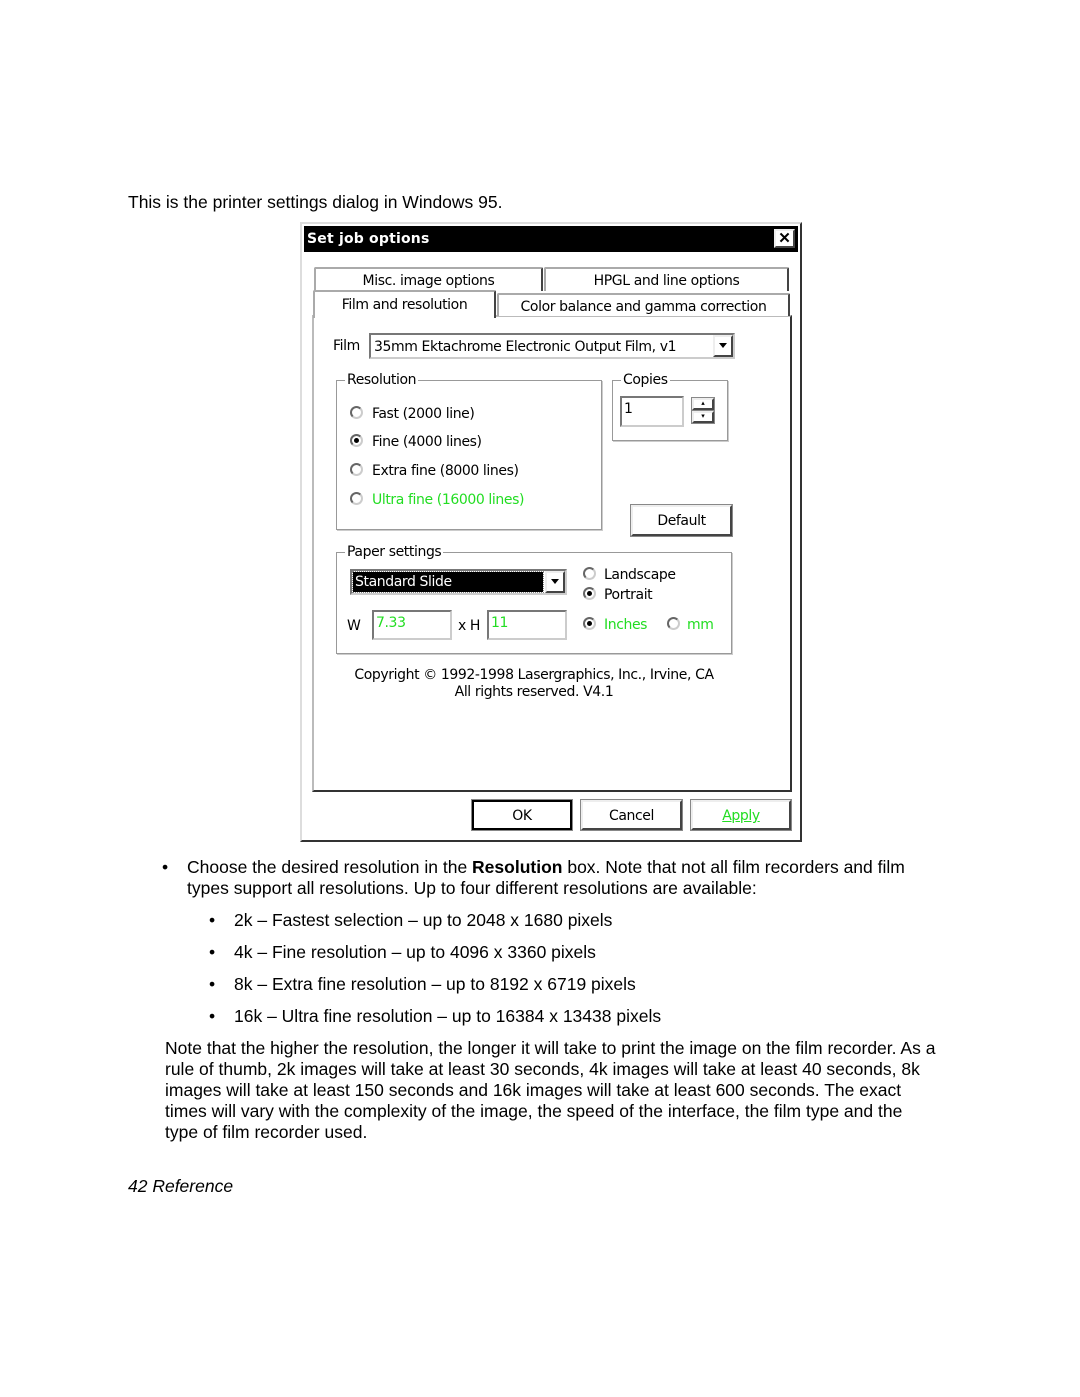 Image resolution: width=1080 pixels, height=1397 pixels. I want to click on paper-size-value: Standard Slide, so click(403, 582).